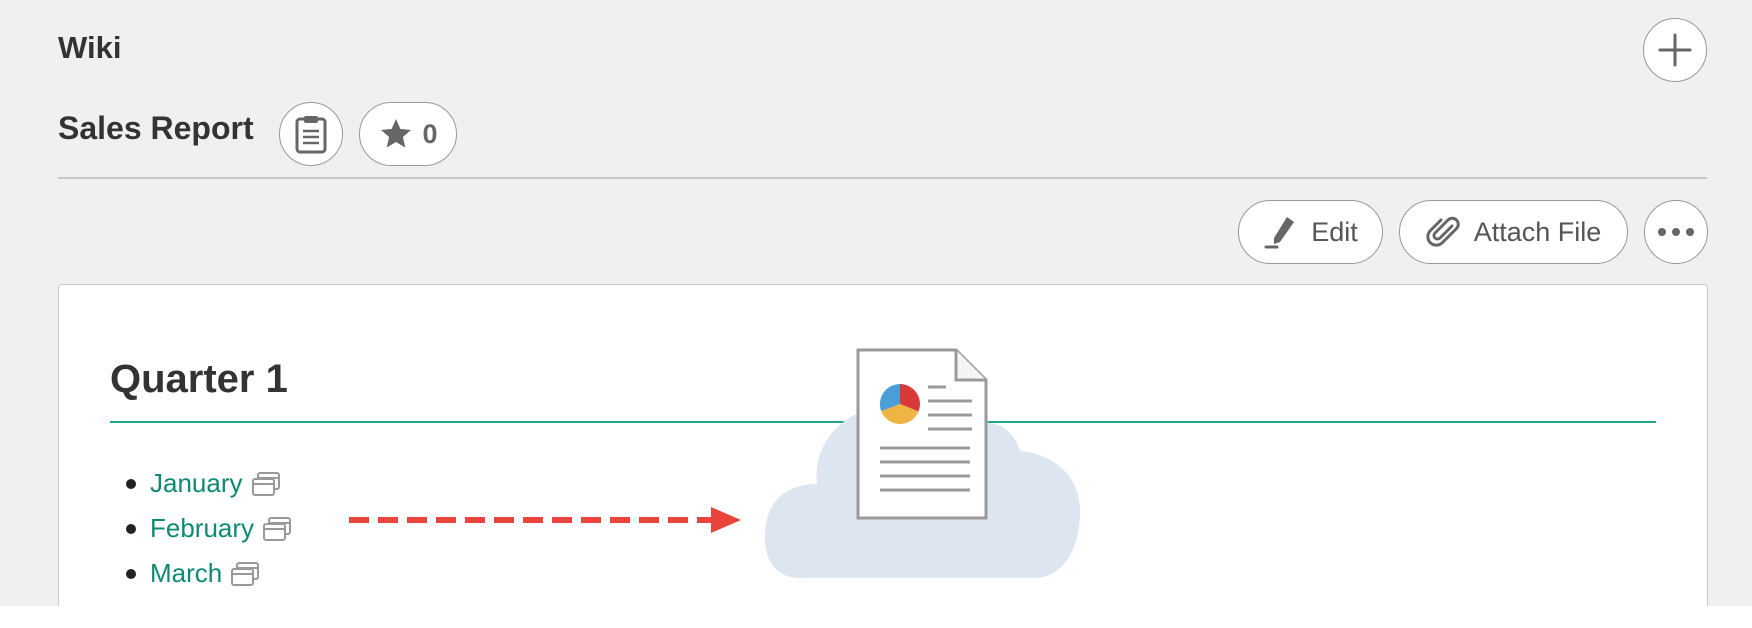 The image size is (1752, 628). What do you see at coordinates (1443, 231) in the screenshot?
I see `paperclip-icon` at bounding box center [1443, 231].